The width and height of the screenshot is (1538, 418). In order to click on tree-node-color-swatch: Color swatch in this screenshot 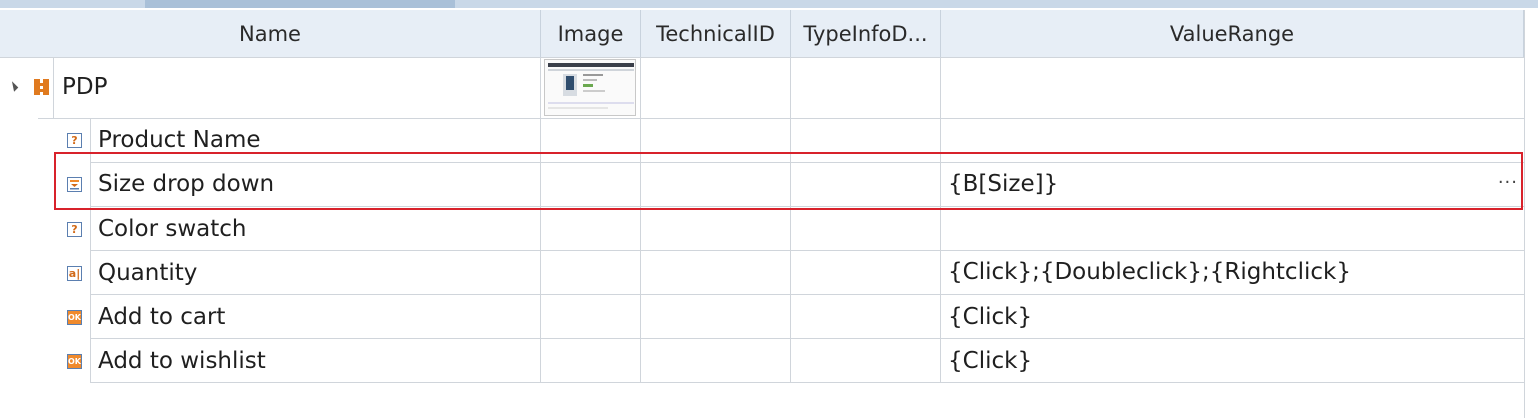, I will do `click(172, 229)`.